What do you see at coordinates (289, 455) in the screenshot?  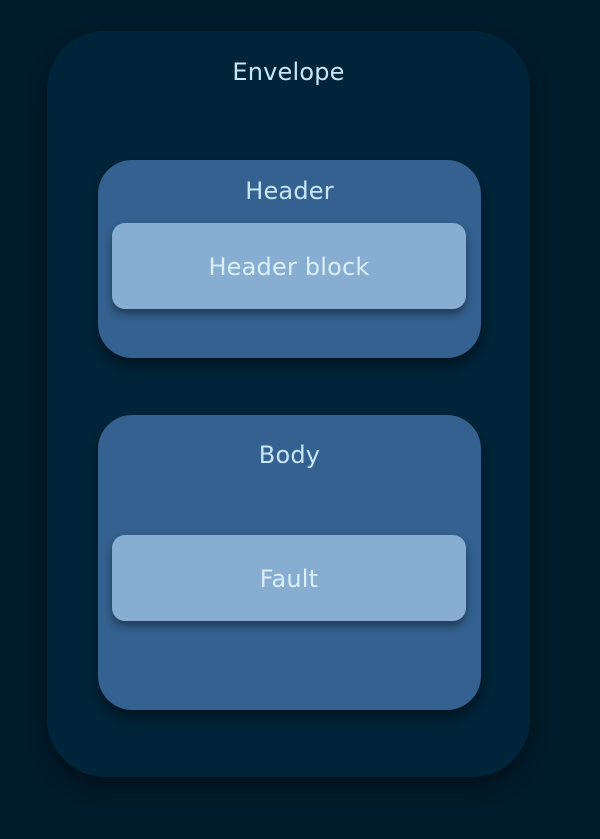 I see `body-label: Body` at bounding box center [289, 455].